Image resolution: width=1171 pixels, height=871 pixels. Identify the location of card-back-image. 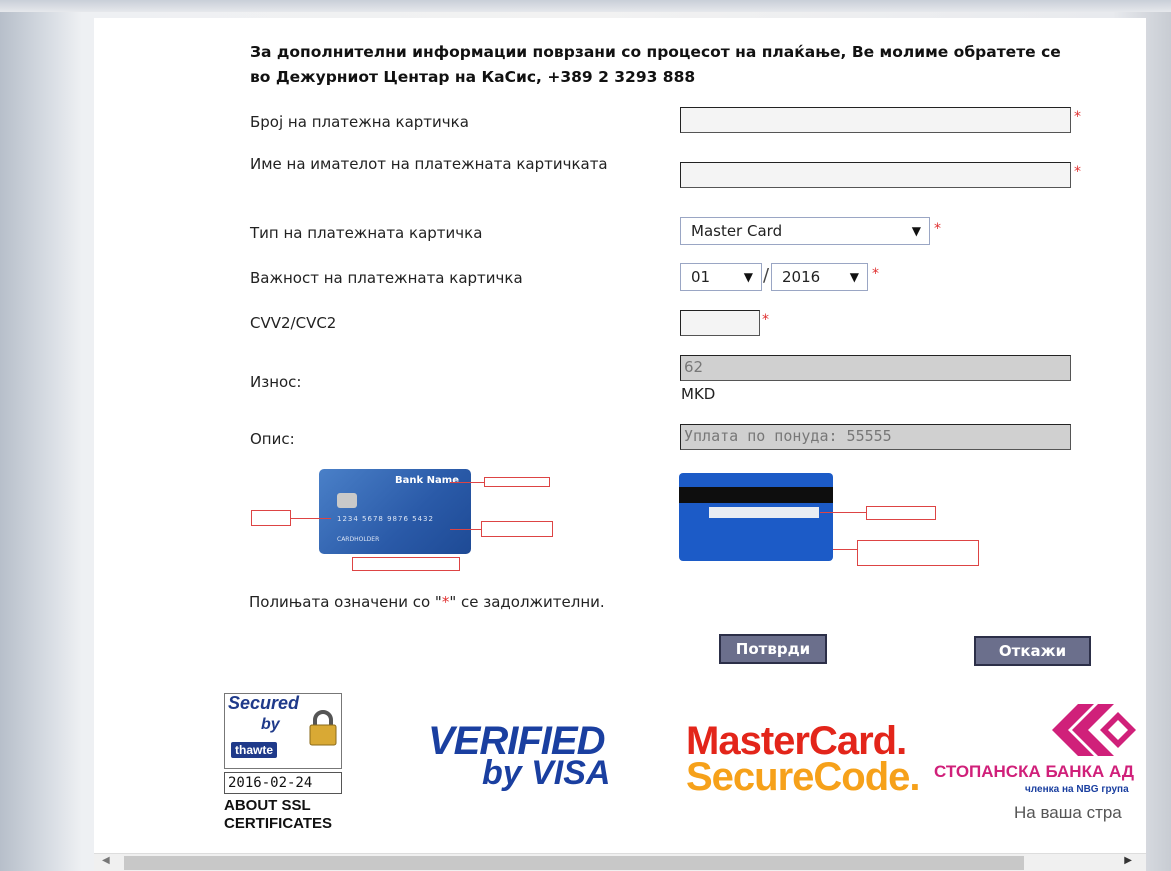
(756, 517).